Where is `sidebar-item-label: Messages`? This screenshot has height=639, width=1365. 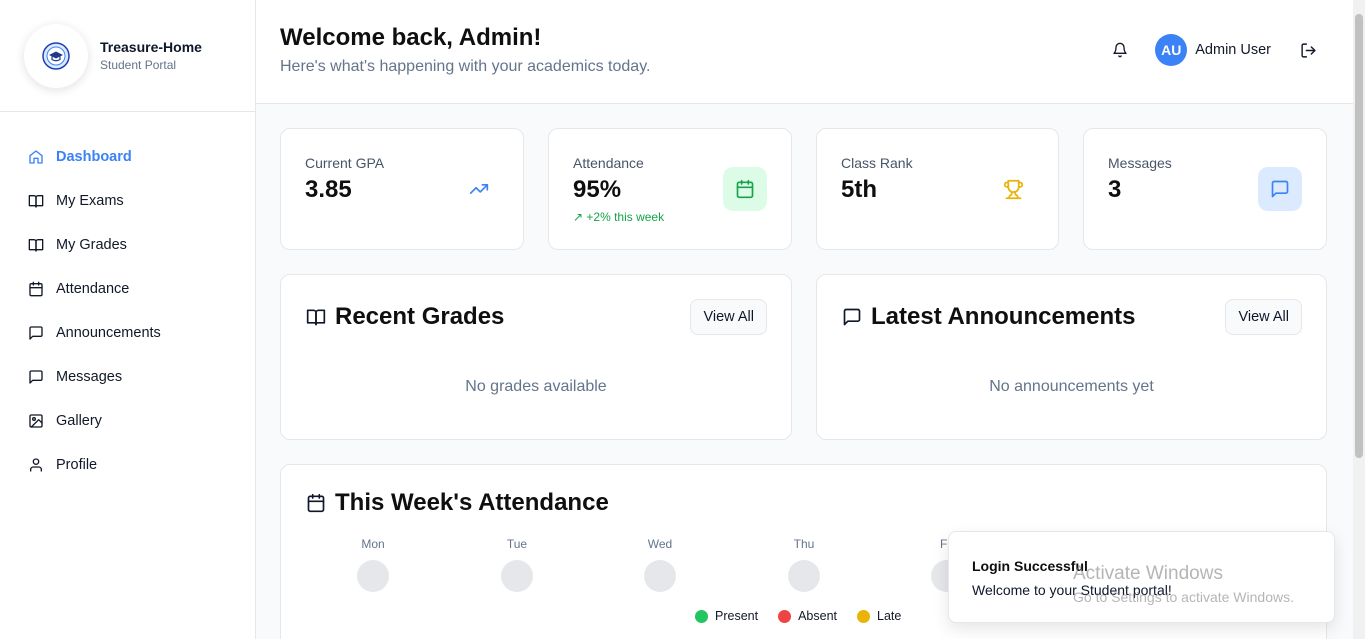 sidebar-item-label: Messages is located at coordinates (89, 377).